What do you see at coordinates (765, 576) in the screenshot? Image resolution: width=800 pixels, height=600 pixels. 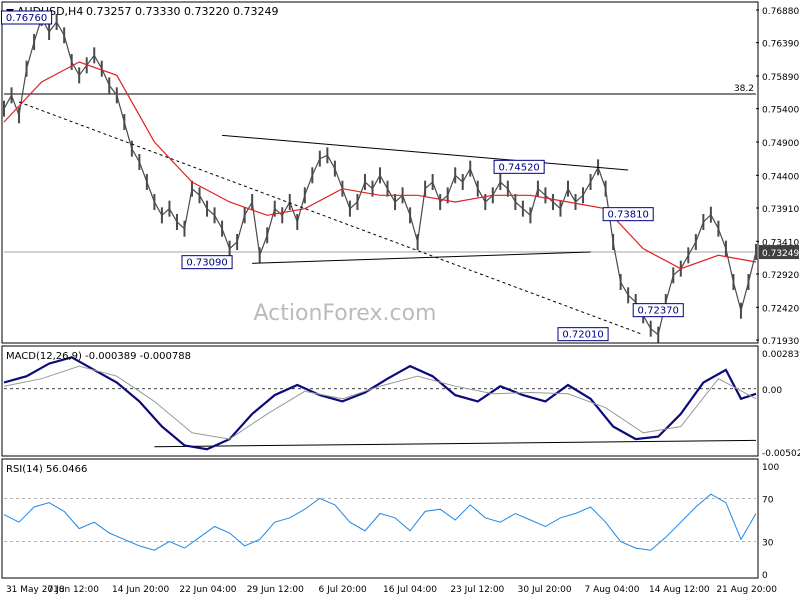 I see `rsi-tick-label: 0` at bounding box center [765, 576].